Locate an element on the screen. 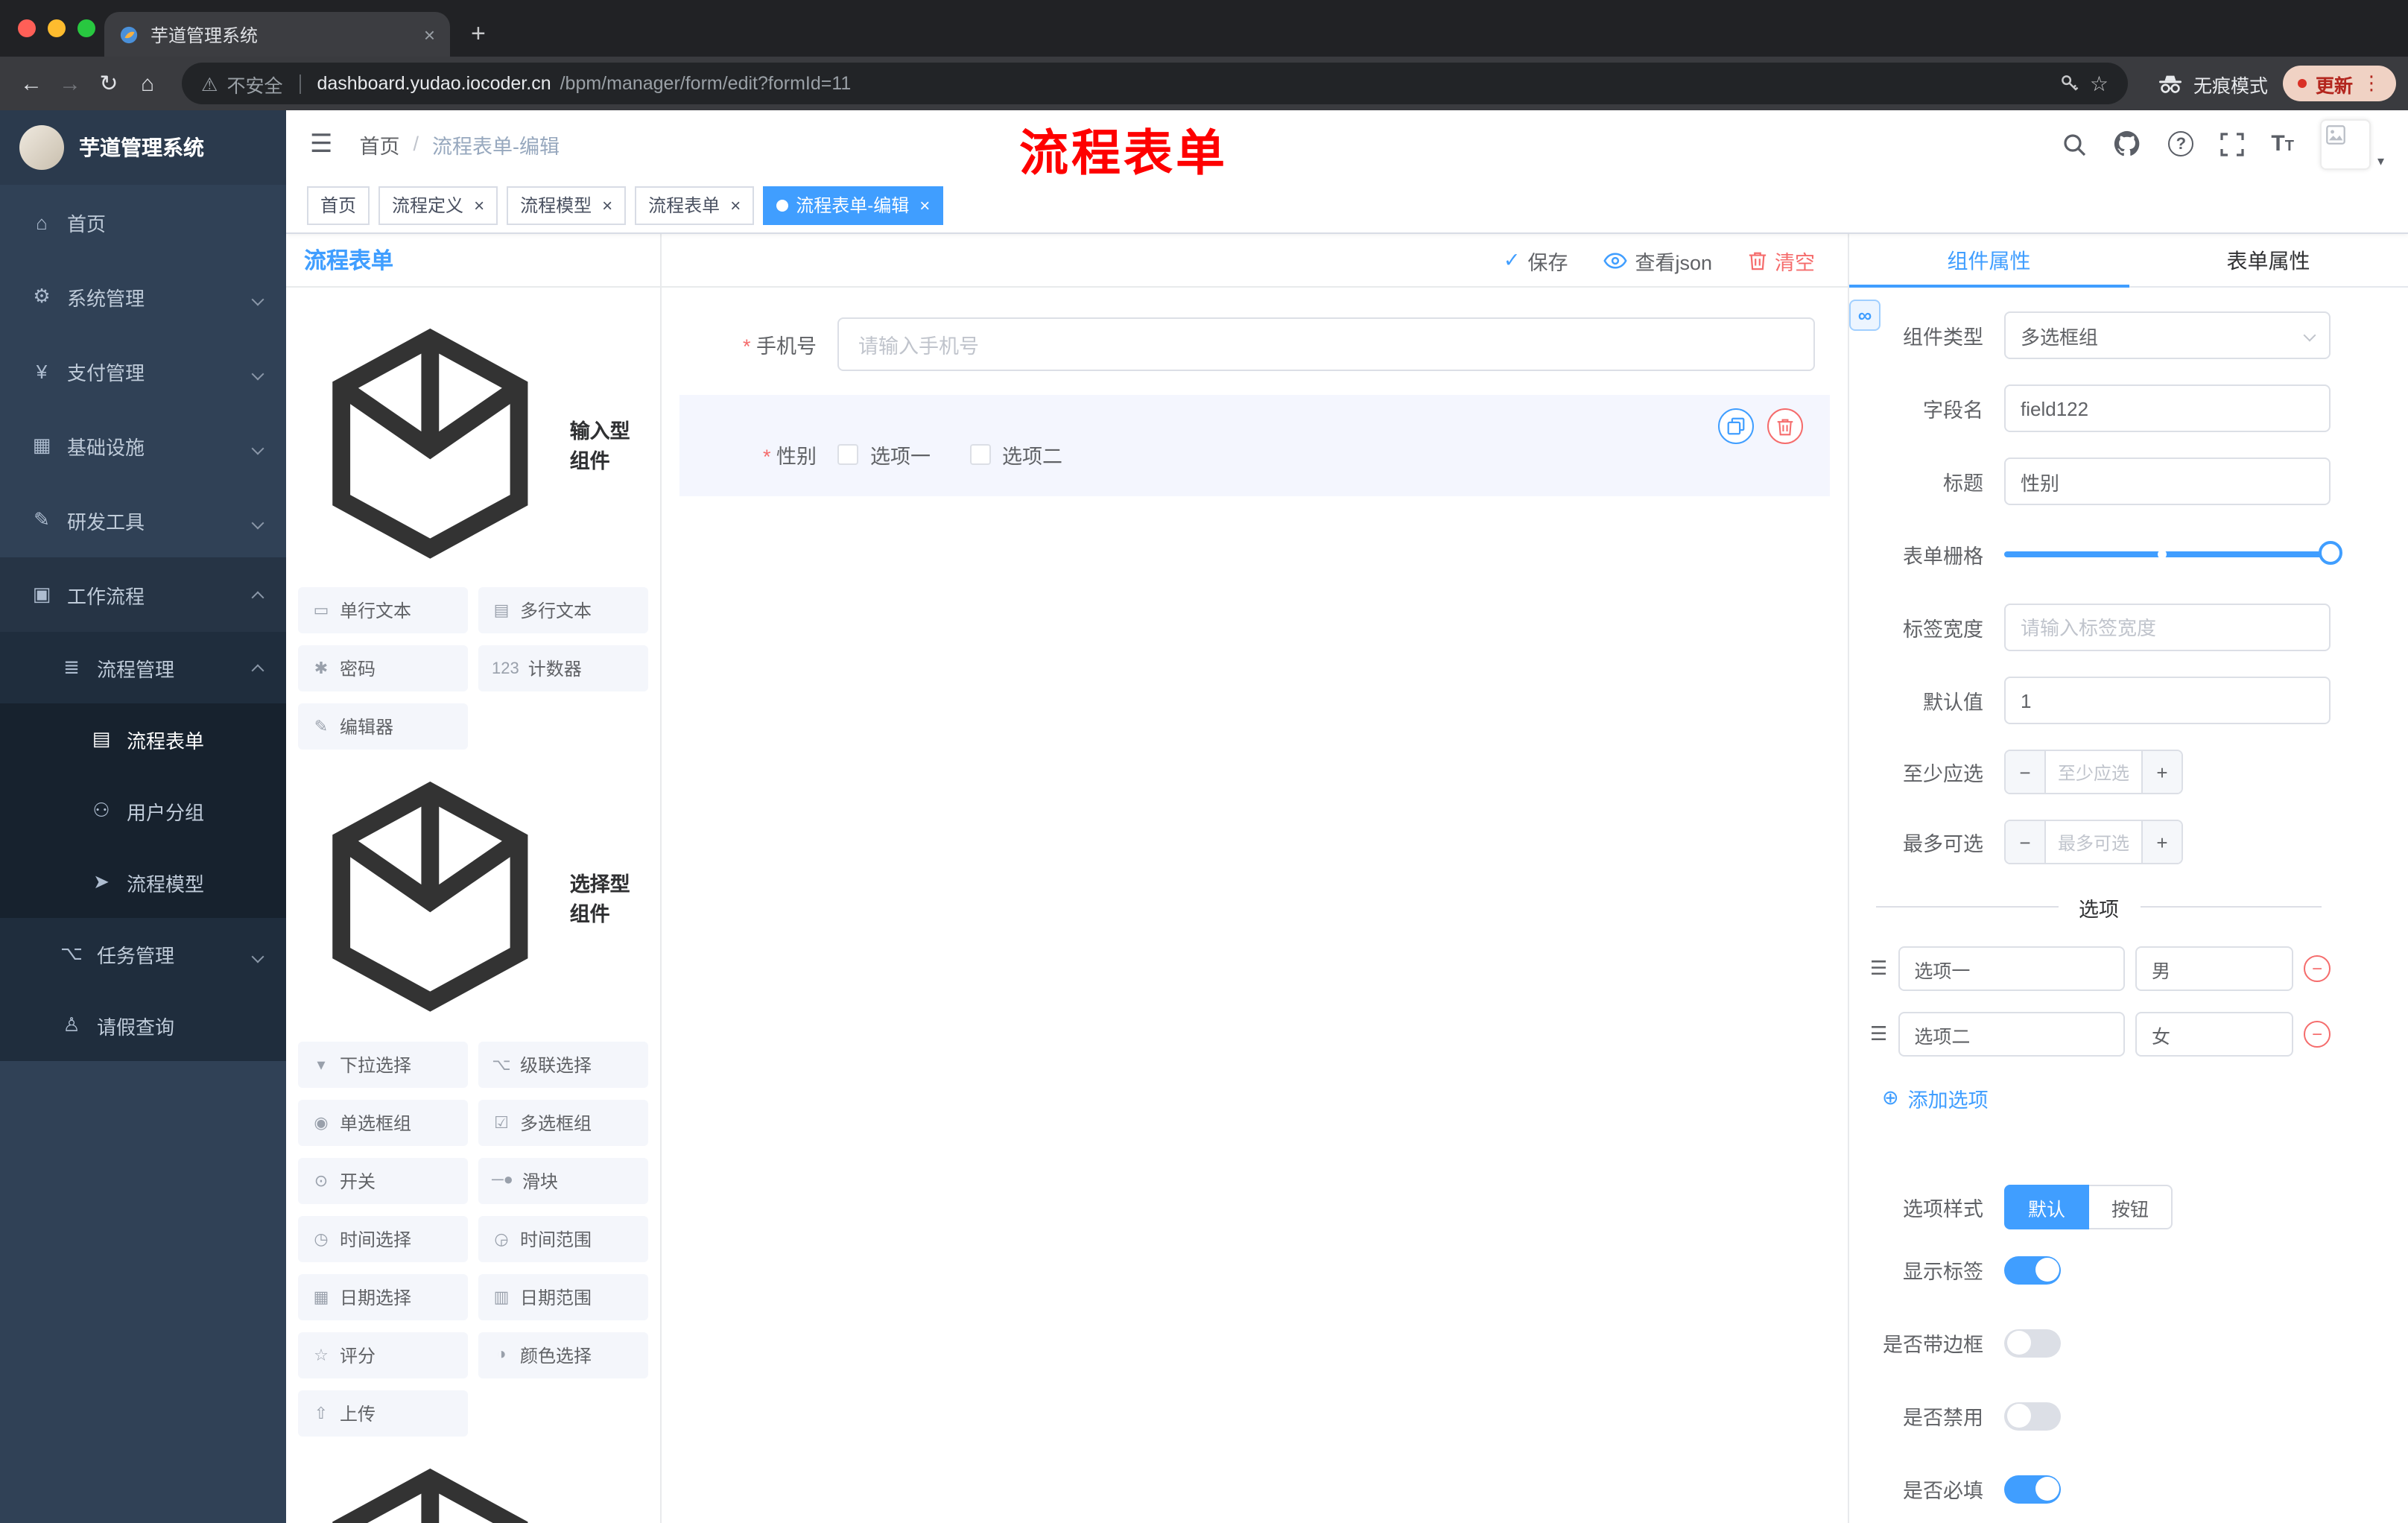 The width and height of the screenshot is (2408, 1523). sidebar-item-home: ⌂ 首页 is located at coordinates (143, 222).